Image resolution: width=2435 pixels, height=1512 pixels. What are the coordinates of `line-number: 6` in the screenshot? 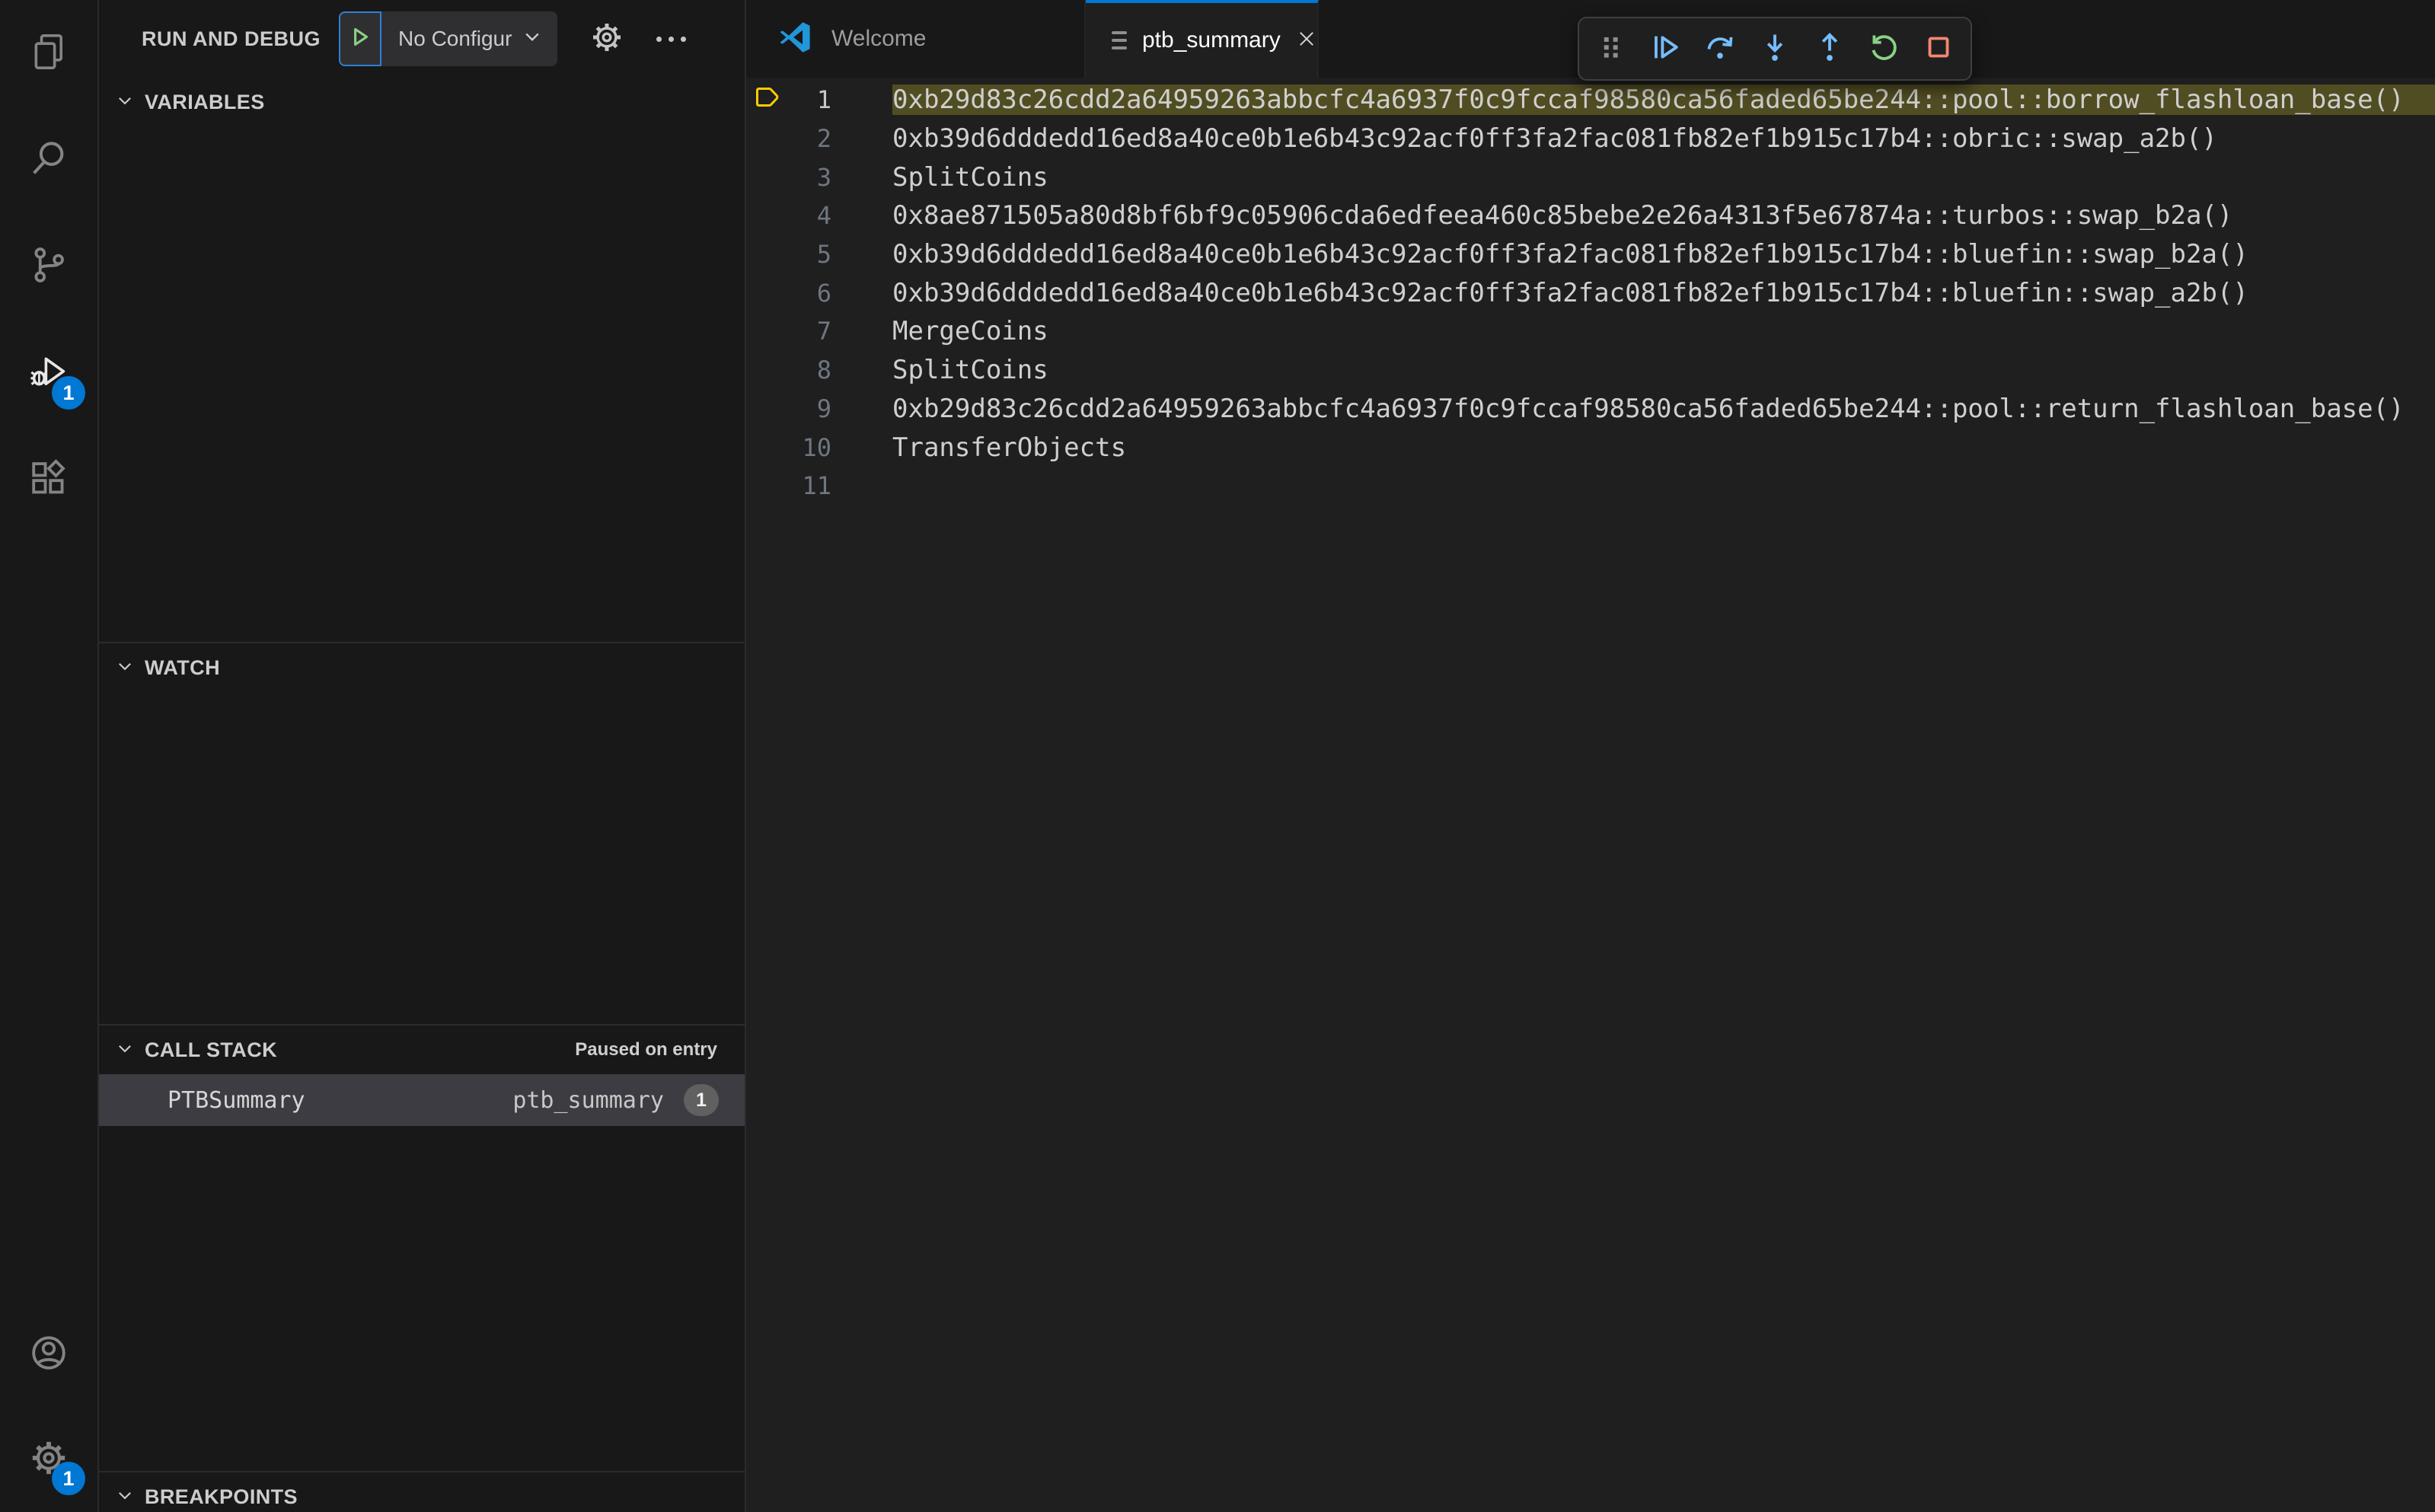 It's located at (823, 293).